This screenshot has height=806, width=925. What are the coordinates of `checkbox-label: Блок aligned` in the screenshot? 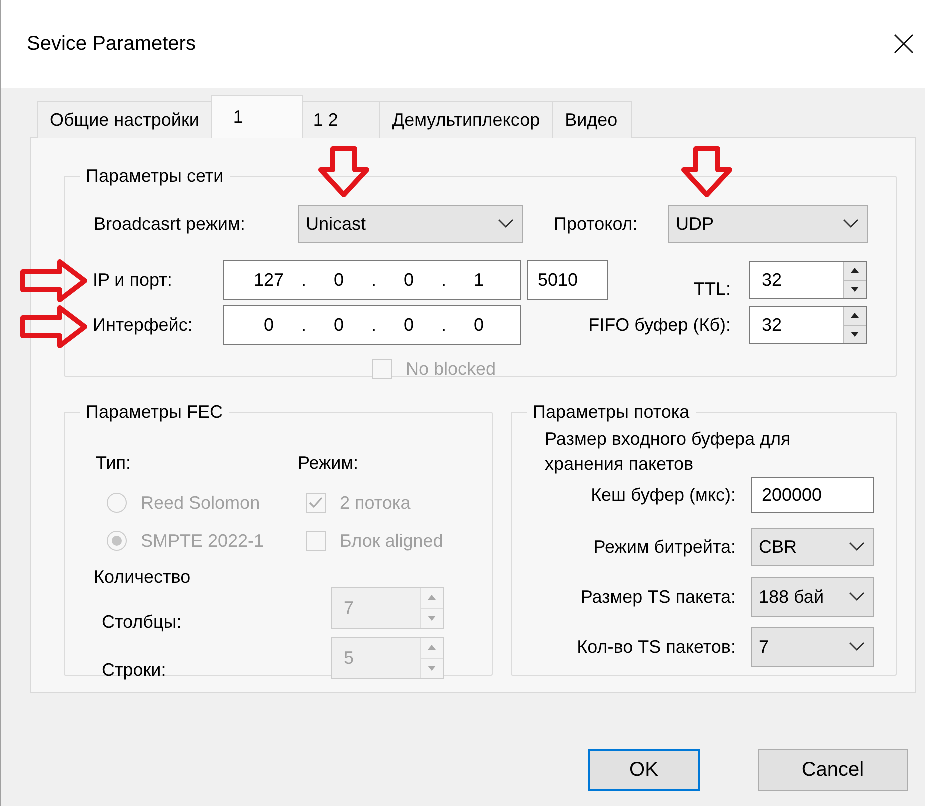 It's located at (392, 541).